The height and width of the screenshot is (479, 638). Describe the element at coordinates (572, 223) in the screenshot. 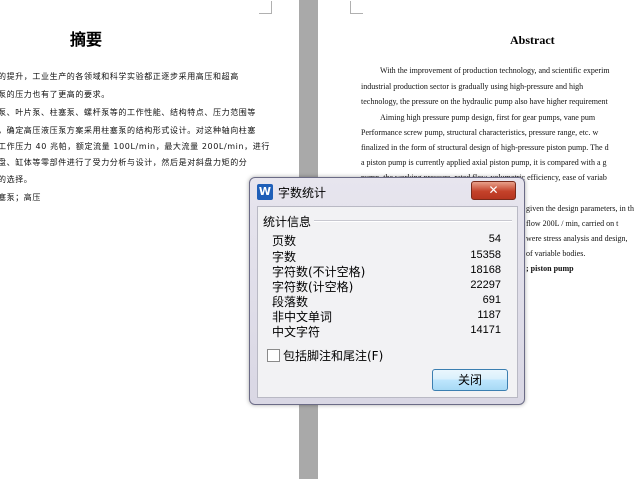

I see `text-line: flow 200L / min, carried on t` at that location.